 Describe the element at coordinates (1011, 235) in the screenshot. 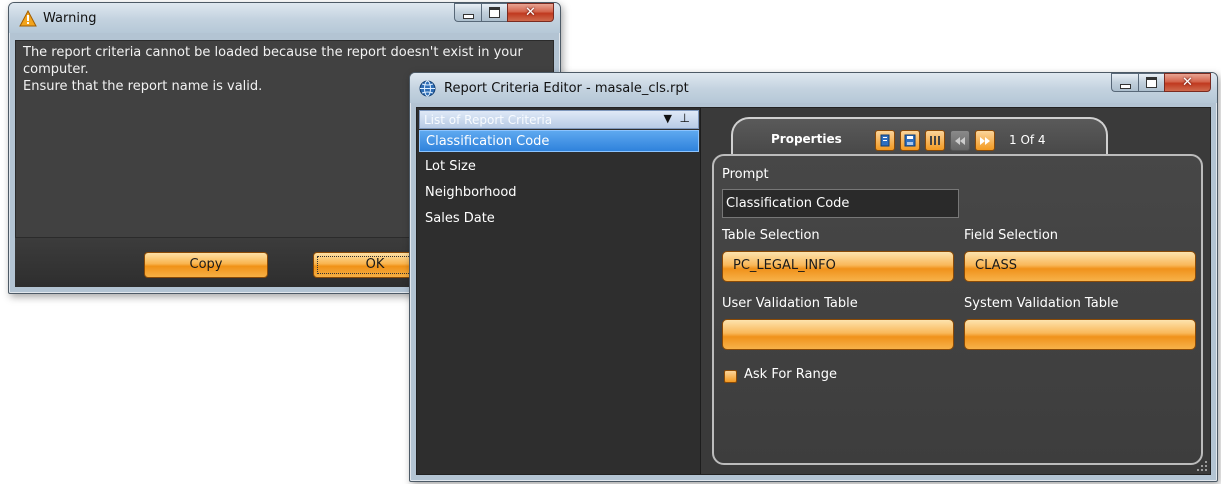

I see `field-selection-label: Field Selection` at that location.